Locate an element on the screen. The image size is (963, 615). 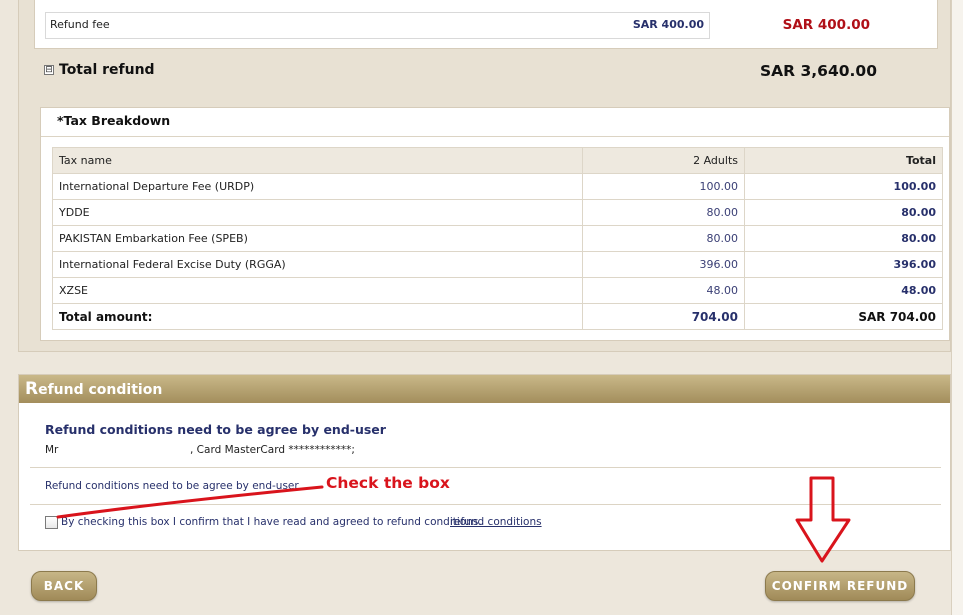
total-amount-value: SAR 704.00 is located at coordinates (843, 316).